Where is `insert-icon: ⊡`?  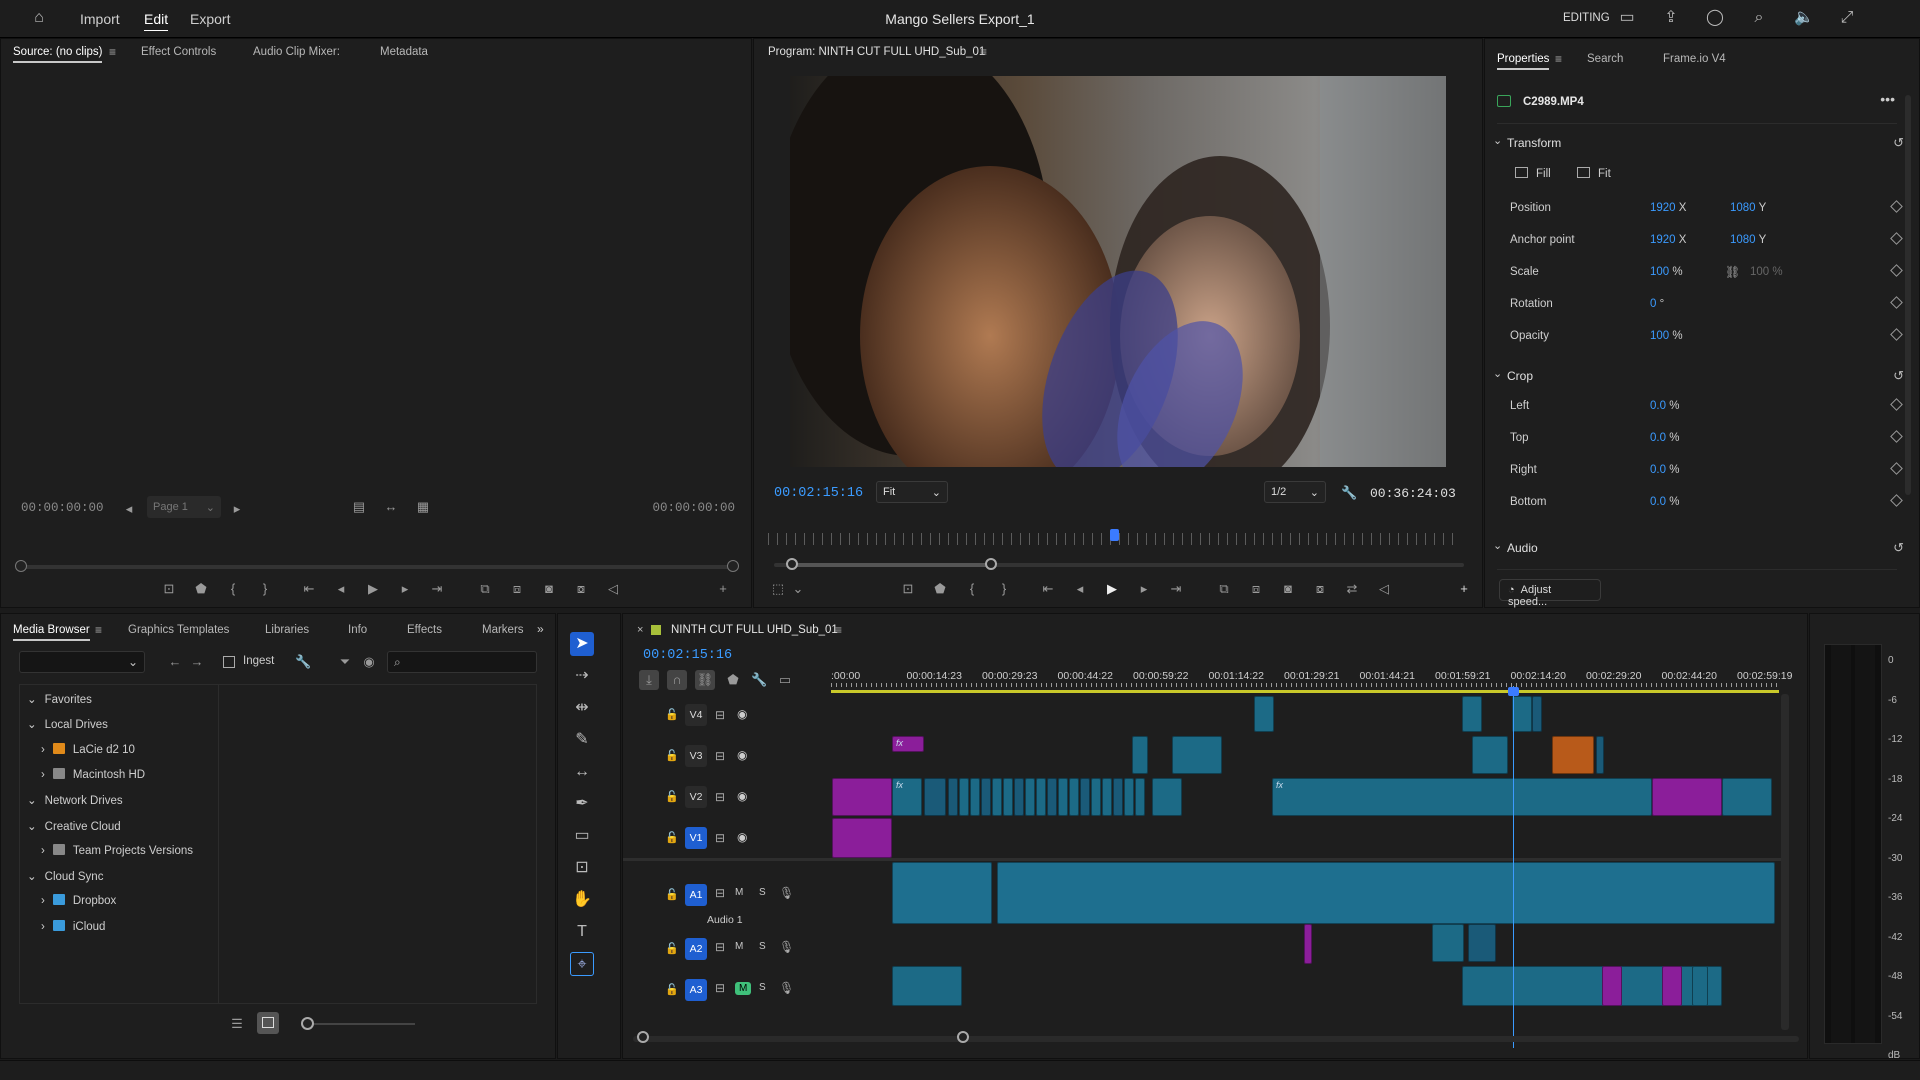
insert-icon: ⊡ is located at coordinates (169, 589).